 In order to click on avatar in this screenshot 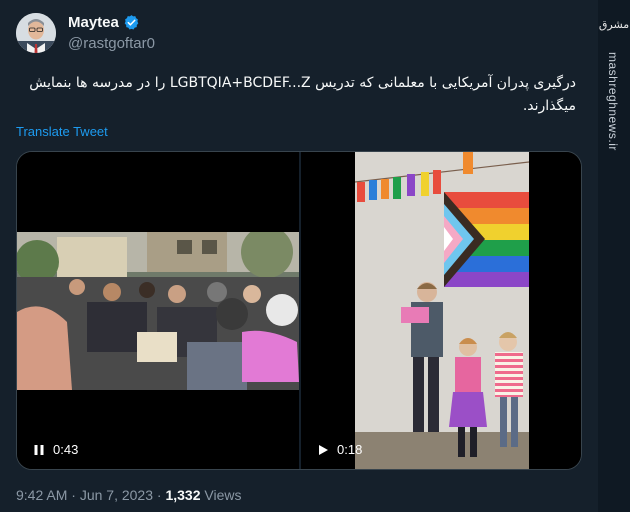, I will do `click(36, 33)`.